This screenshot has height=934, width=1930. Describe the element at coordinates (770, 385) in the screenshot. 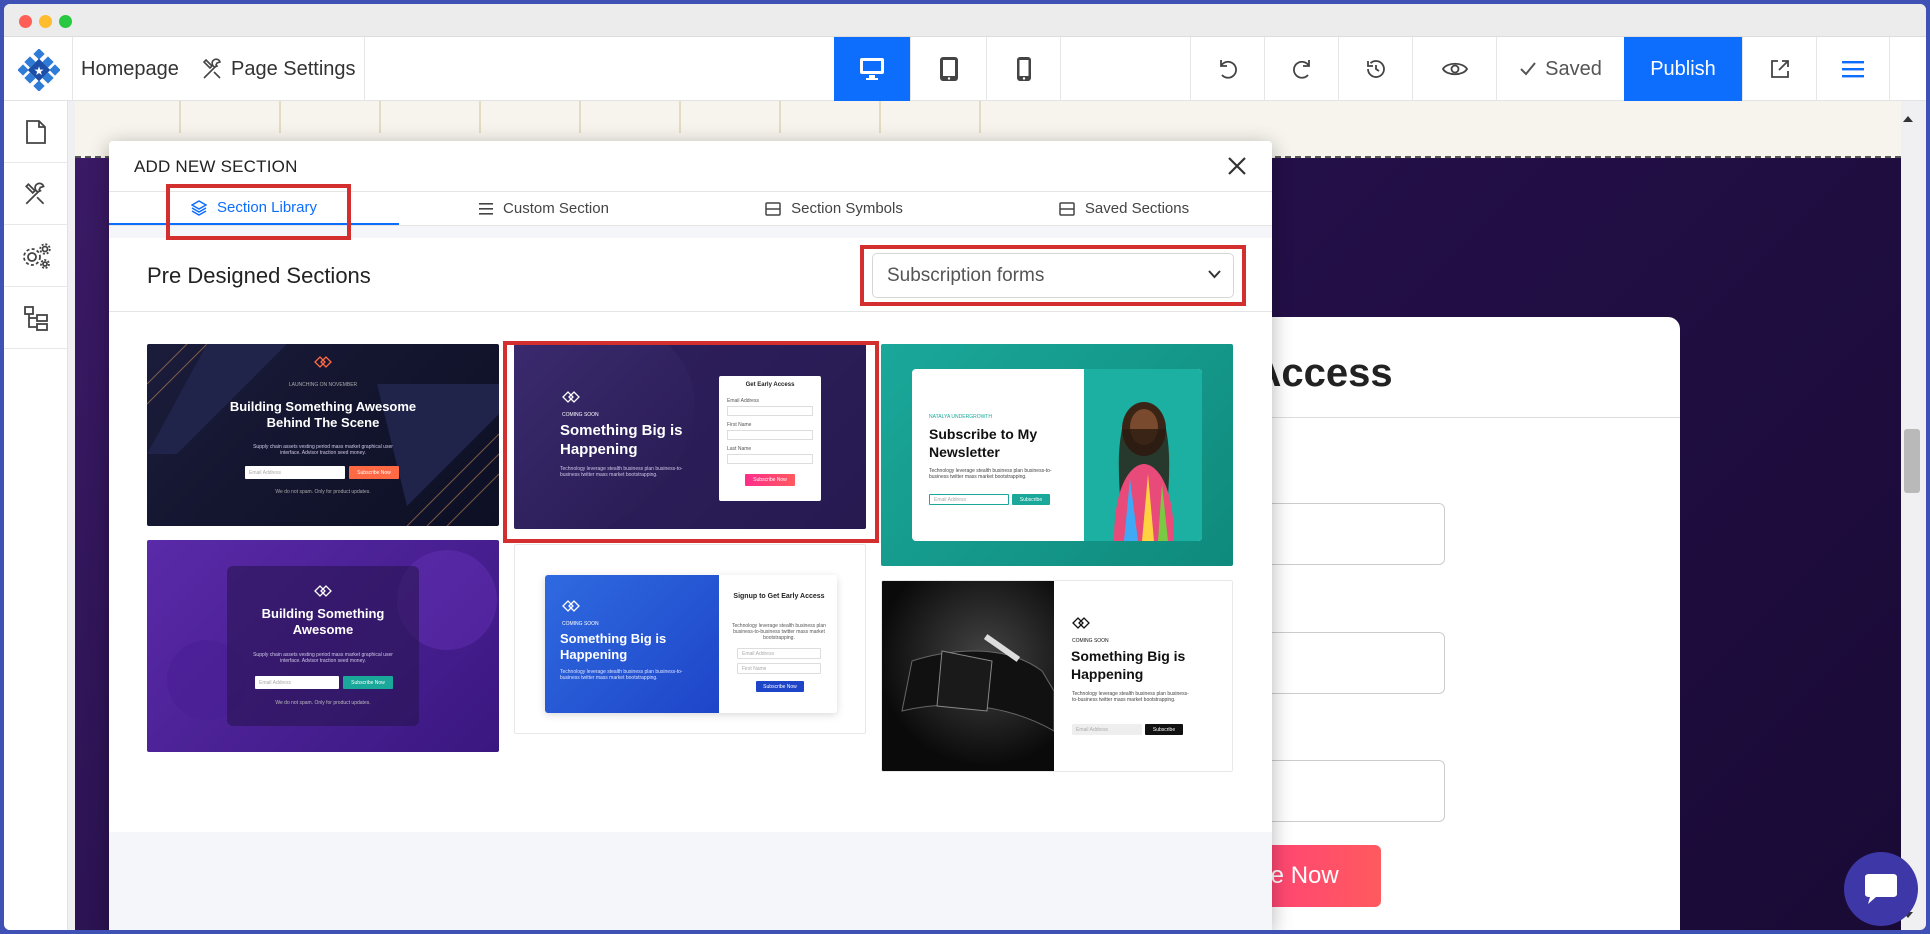

I see `thumb-form-title: Get Early Access` at that location.